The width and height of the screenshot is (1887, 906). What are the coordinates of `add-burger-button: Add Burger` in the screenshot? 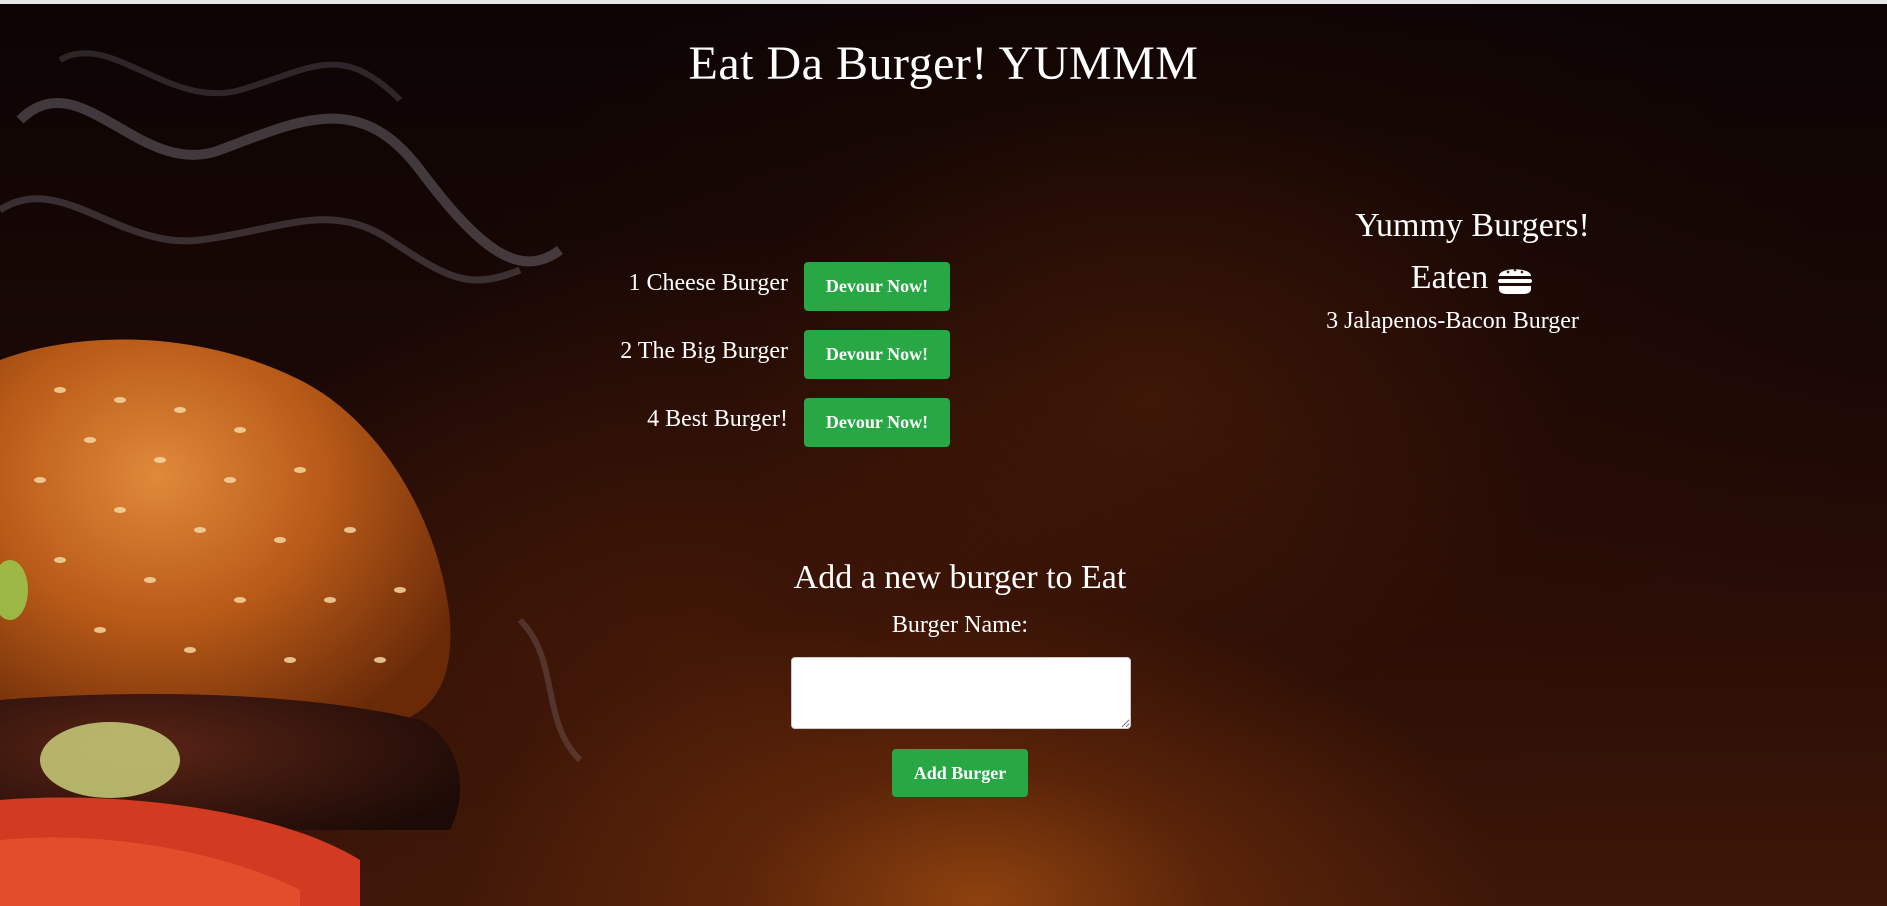 It's located at (960, 773).